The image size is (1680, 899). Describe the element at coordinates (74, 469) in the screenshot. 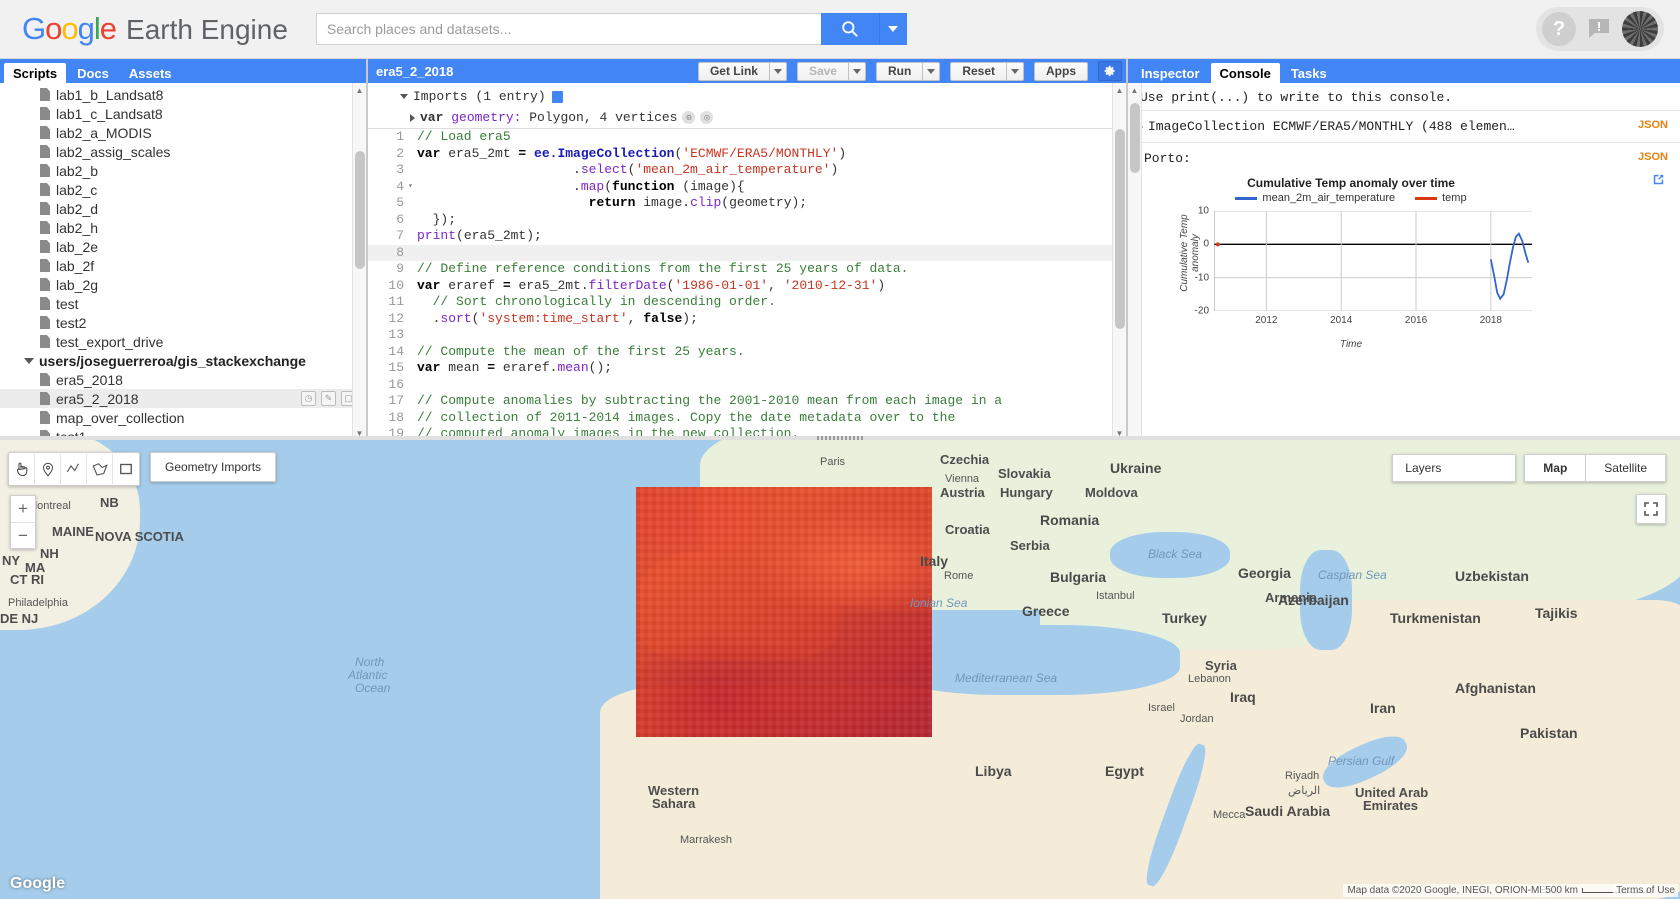

I see `line-icon` at that location.